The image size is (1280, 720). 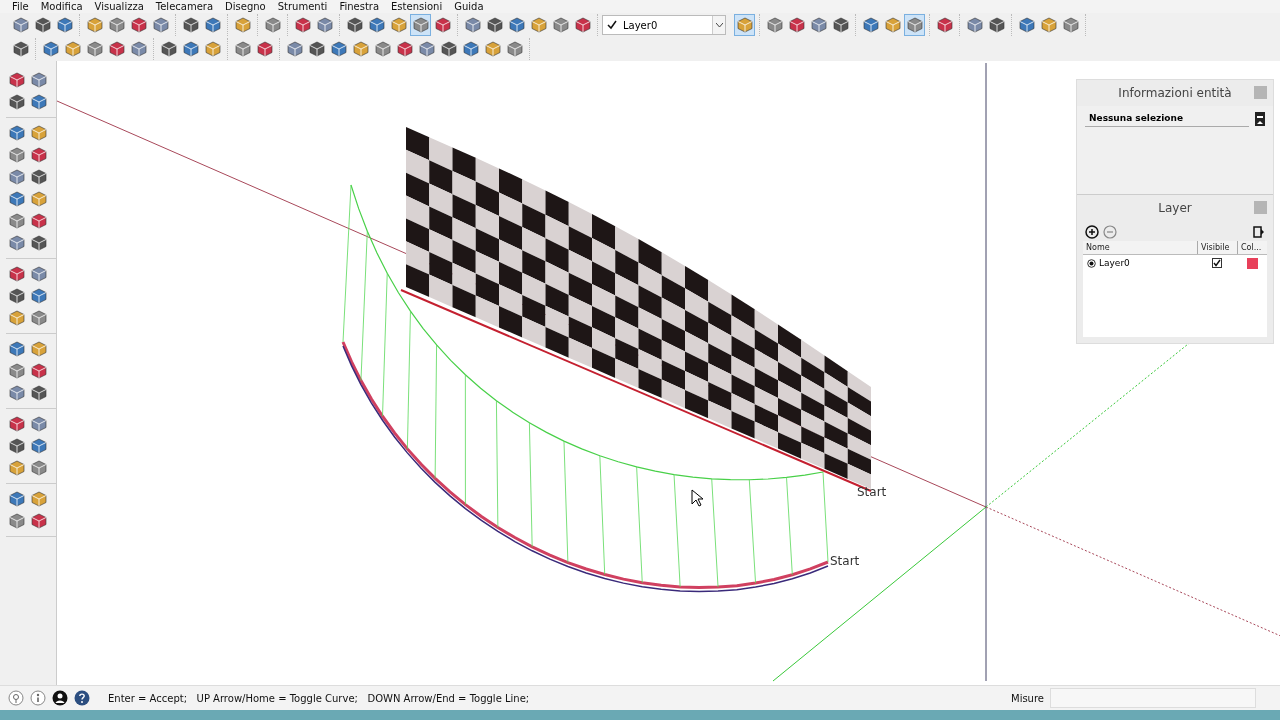 I want to click on menu-item: Guida, so click(x=469, y=6).